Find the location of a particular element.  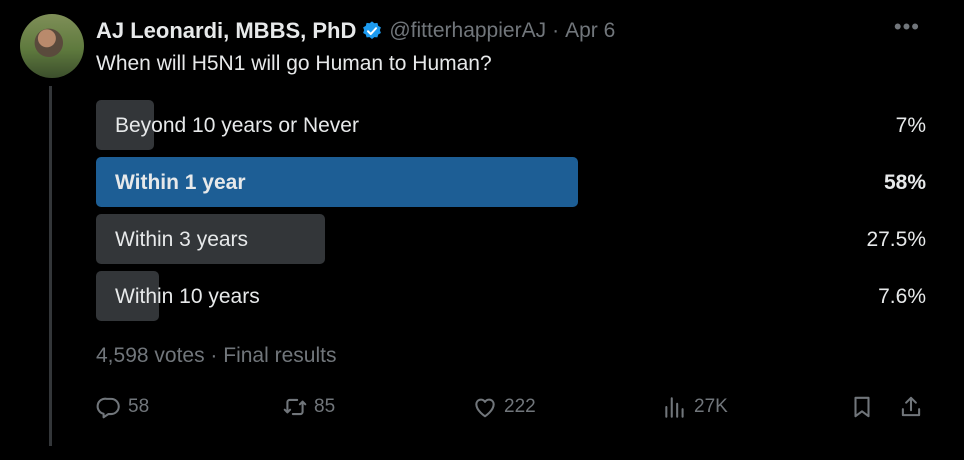

poll-option-percent: 27.5% is located at coordinates (896, 239).